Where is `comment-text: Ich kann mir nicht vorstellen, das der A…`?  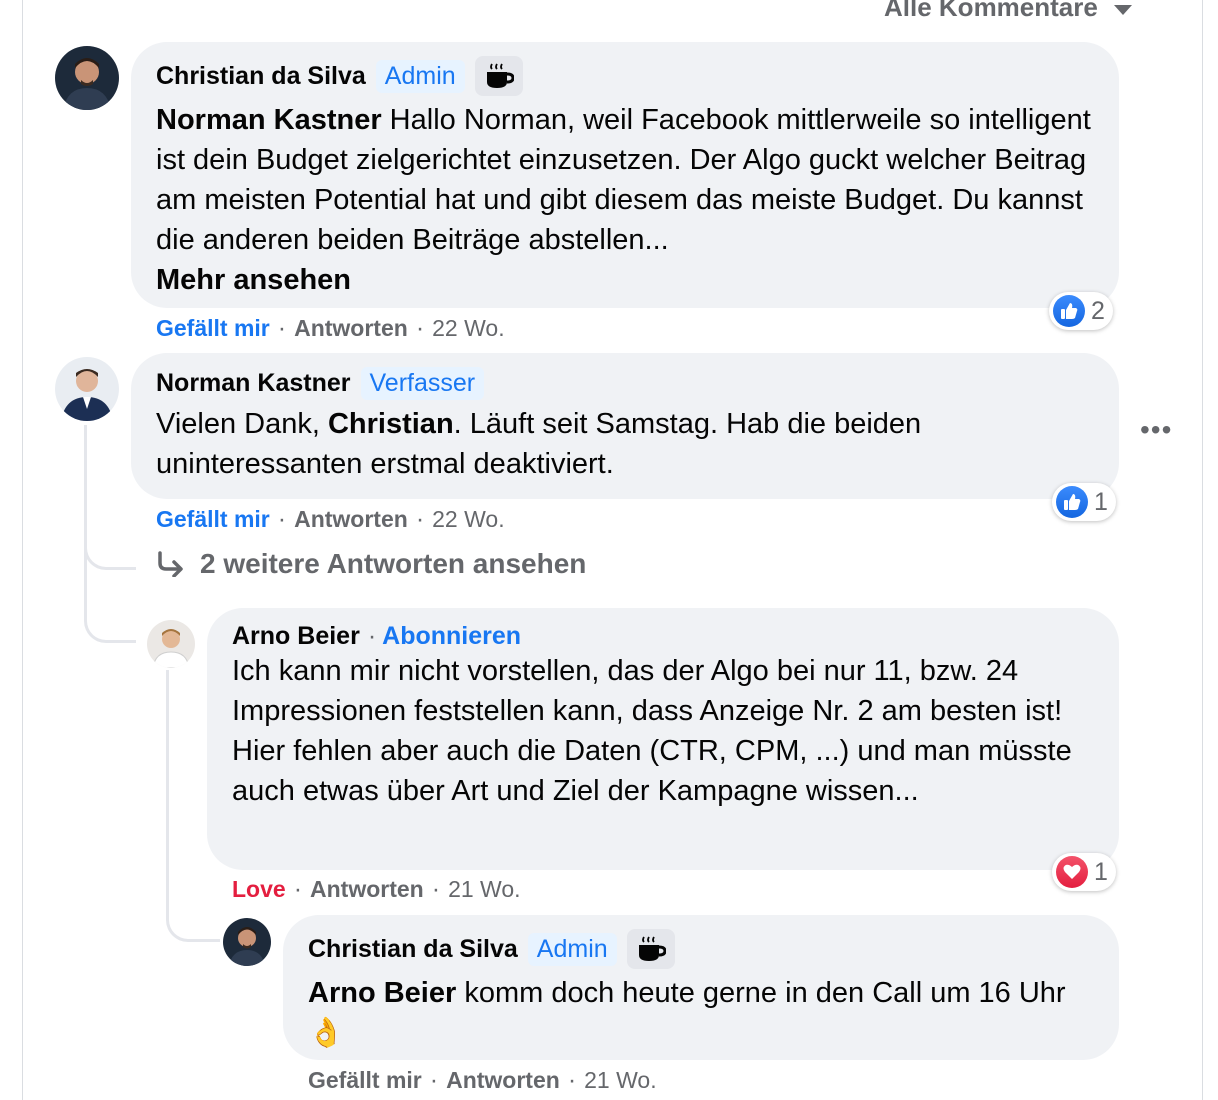
comment-text: Ich kann mir nicht vorstellen, das der A… is located at coordinates (663, 731).